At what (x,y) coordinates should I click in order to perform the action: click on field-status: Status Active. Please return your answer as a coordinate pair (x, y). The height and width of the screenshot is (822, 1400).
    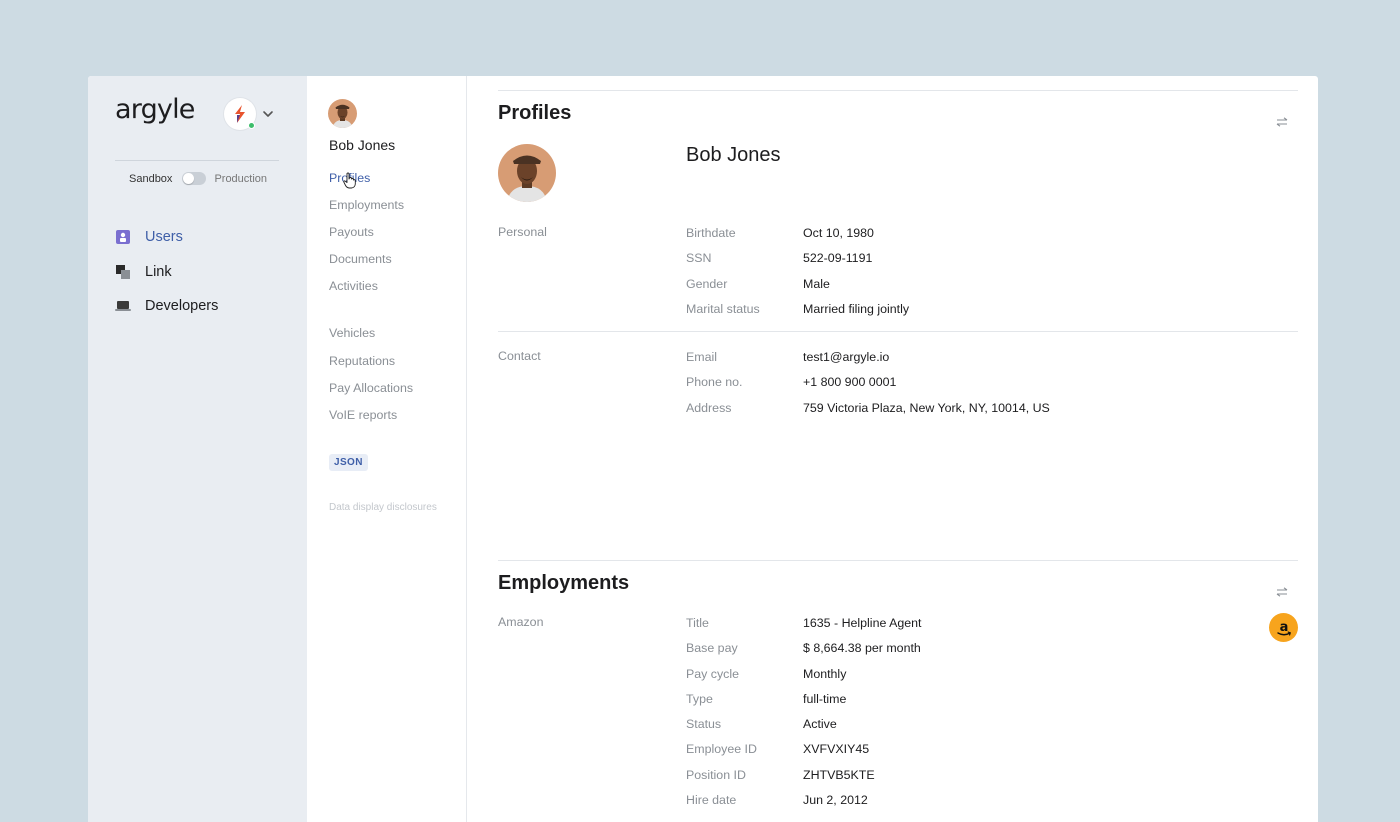
    Looking at the image, I should click on (804, 728).